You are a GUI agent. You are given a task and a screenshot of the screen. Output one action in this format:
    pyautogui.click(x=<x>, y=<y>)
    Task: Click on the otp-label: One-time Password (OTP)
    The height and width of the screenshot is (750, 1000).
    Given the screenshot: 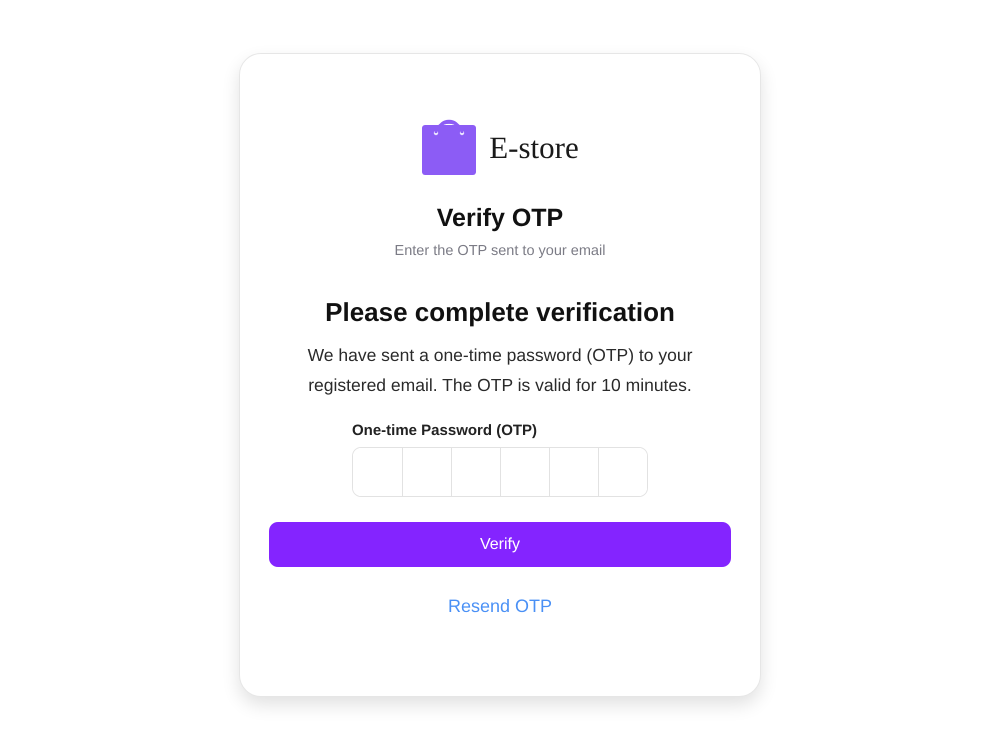 What is the action you would take?
    pyautogui.click(x=445, y=430)
    